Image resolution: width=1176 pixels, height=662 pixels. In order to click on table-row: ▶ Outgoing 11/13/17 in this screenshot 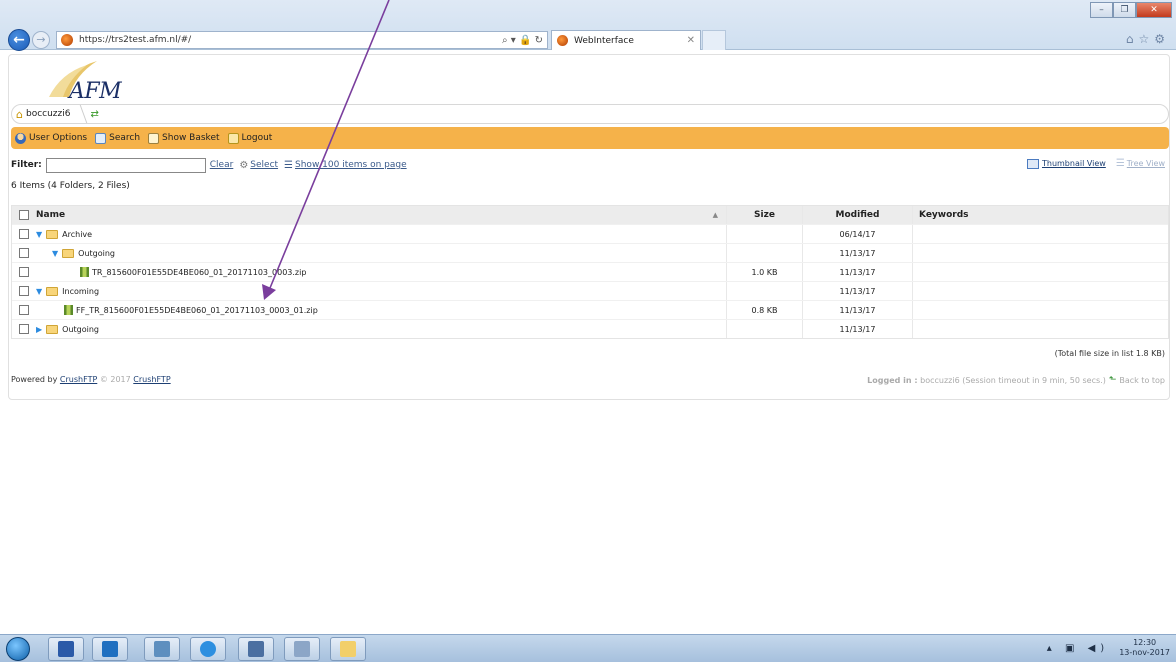, I will do `click(590, 328)`.